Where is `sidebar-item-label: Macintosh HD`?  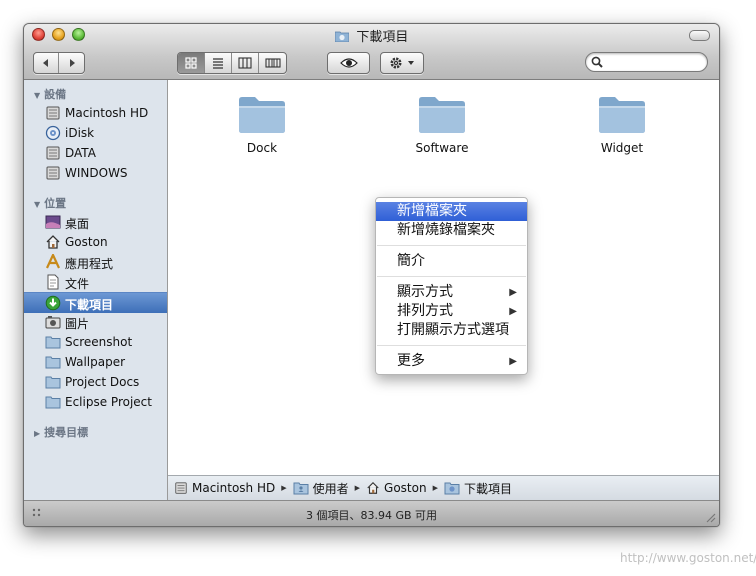 sidebar-item-label: Macintosh HD is located at coordinates (107, 113).